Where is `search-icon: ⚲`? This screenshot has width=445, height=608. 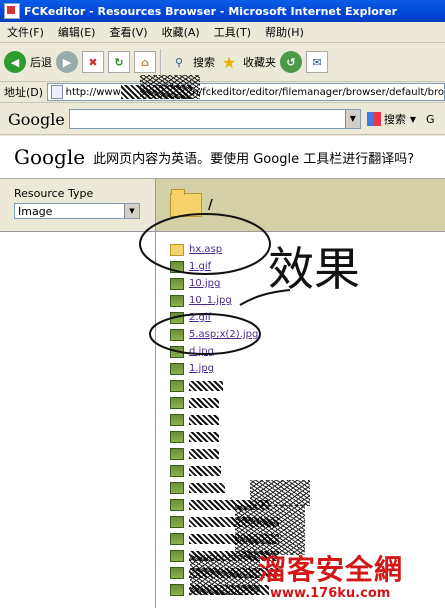 search-icon: ⚲ is located at coordinates (179, 62).